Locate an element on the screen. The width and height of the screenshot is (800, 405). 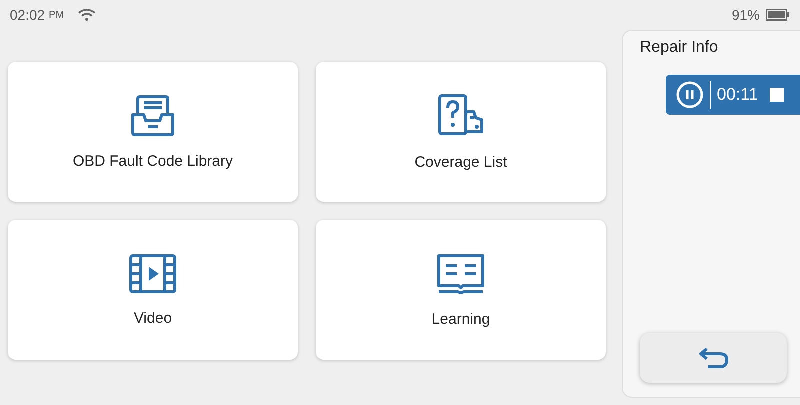
battery-icon is located at coordinates (778, 15).